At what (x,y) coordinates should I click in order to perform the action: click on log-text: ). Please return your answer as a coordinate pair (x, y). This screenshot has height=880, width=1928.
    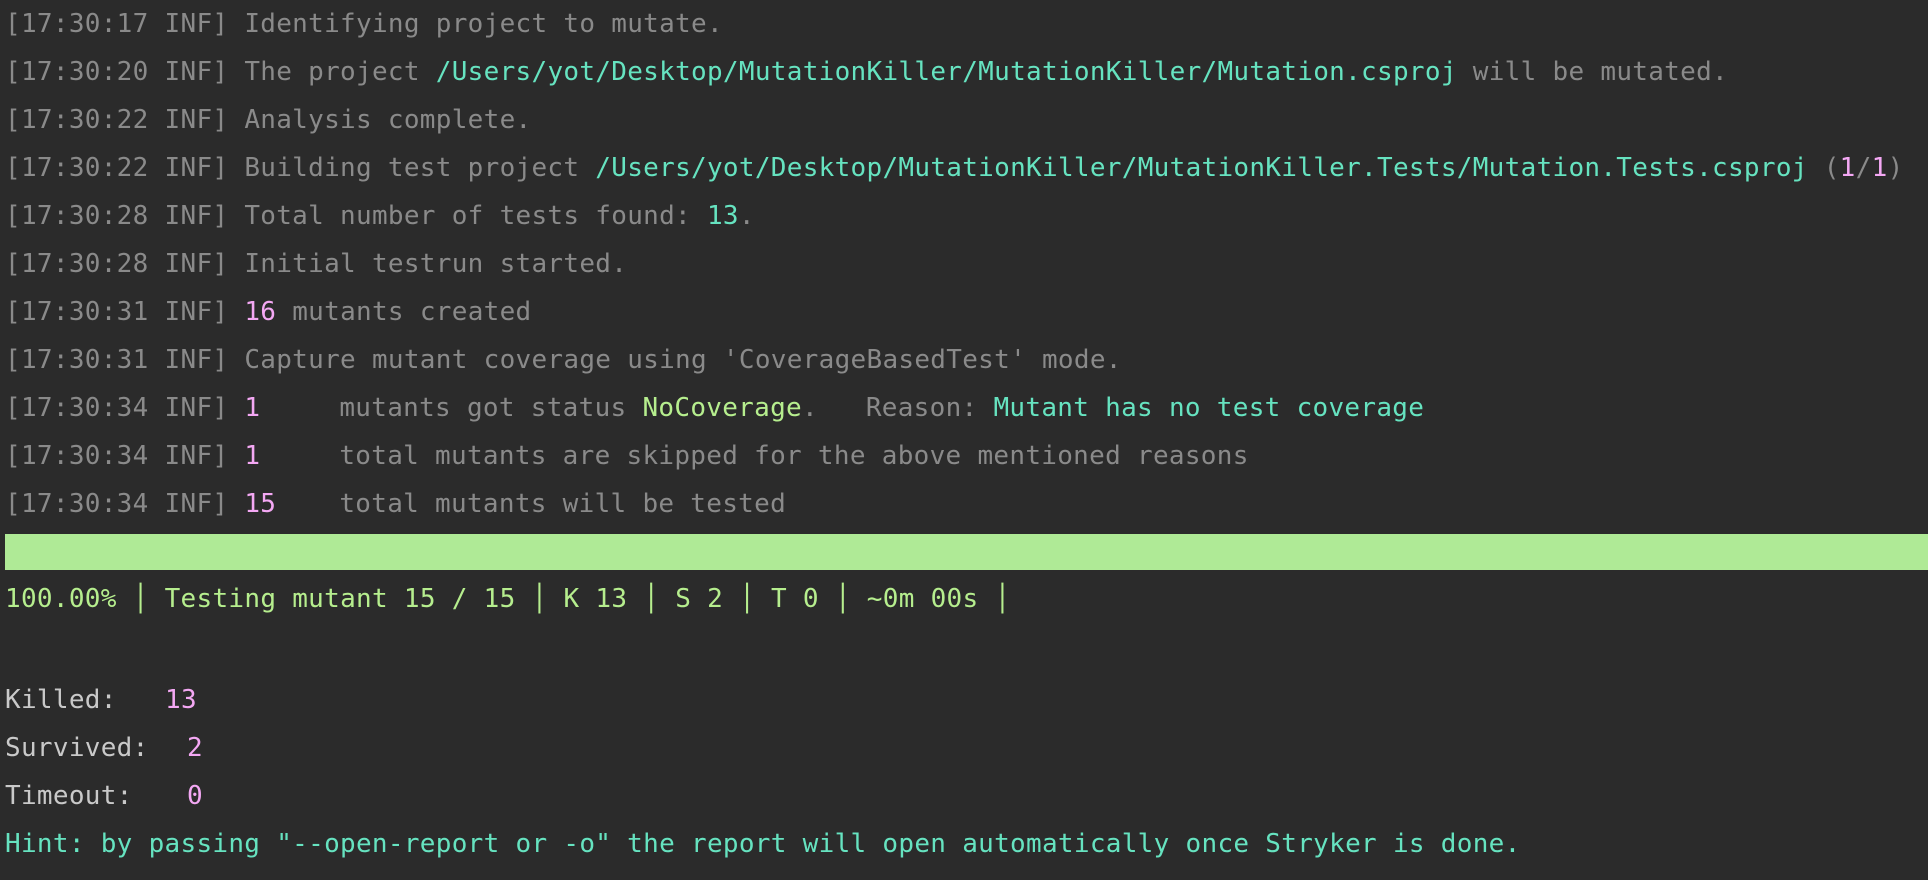
    Looking at the image, I should click on (1895, 168).